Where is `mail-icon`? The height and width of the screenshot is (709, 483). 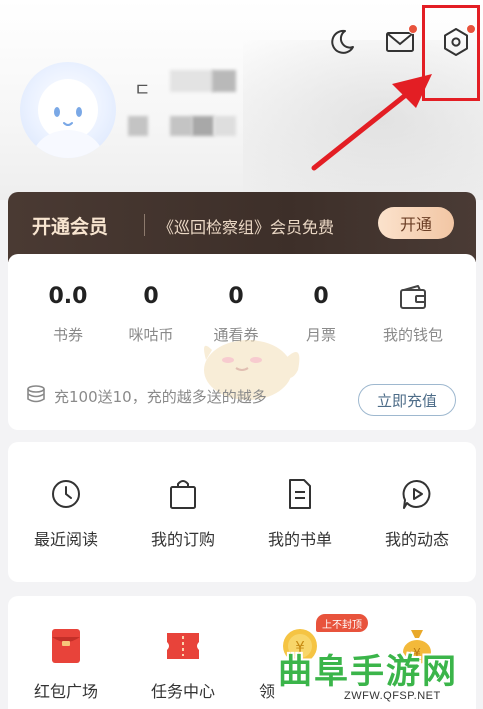 mail-icon is located at coordinates (400, 42).